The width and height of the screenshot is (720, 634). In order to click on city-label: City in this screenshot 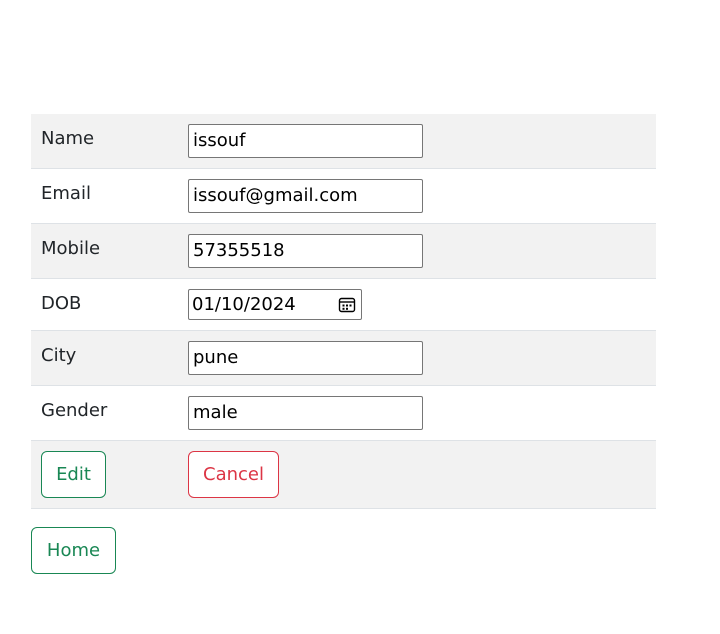, I will do `click(59, 355)`.